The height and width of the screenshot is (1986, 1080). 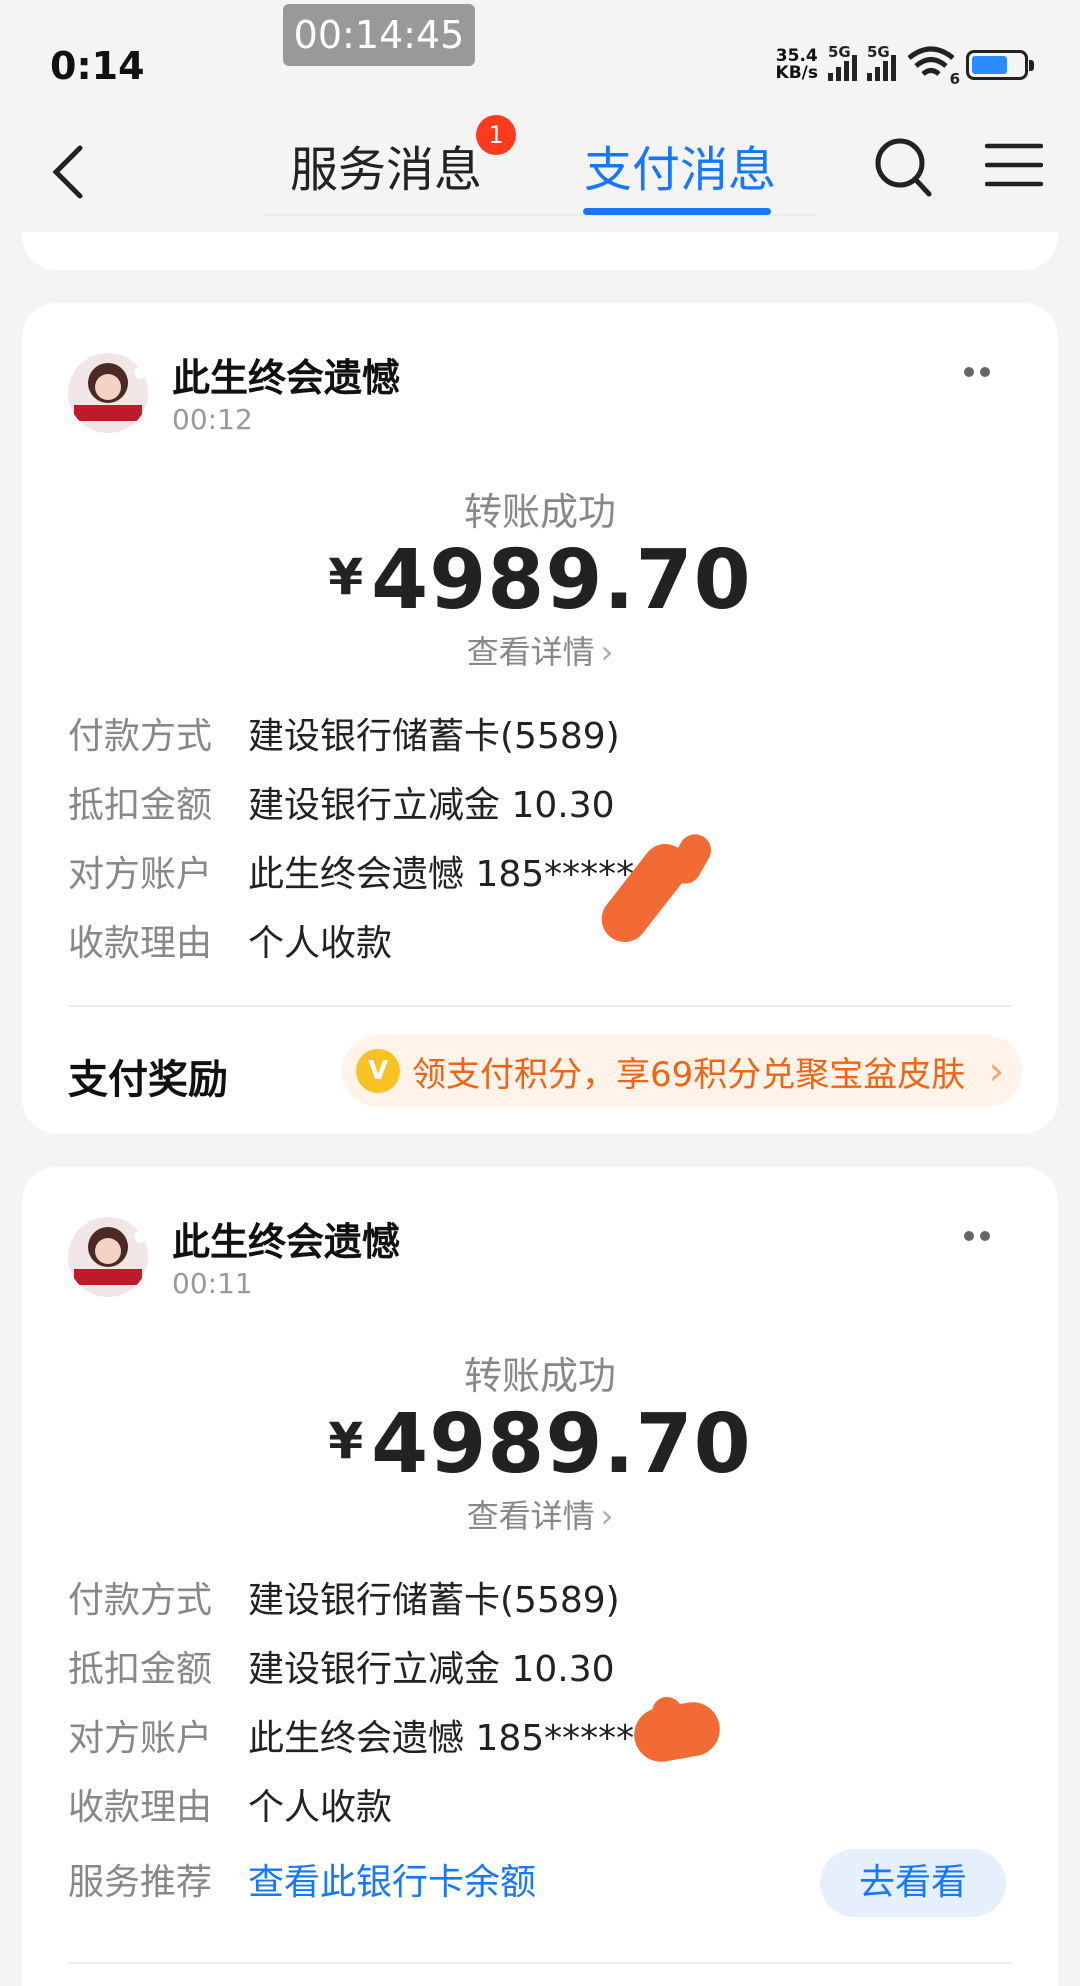 I want to click on cell-signal-icon: 5G, so click(x=842, y=62).